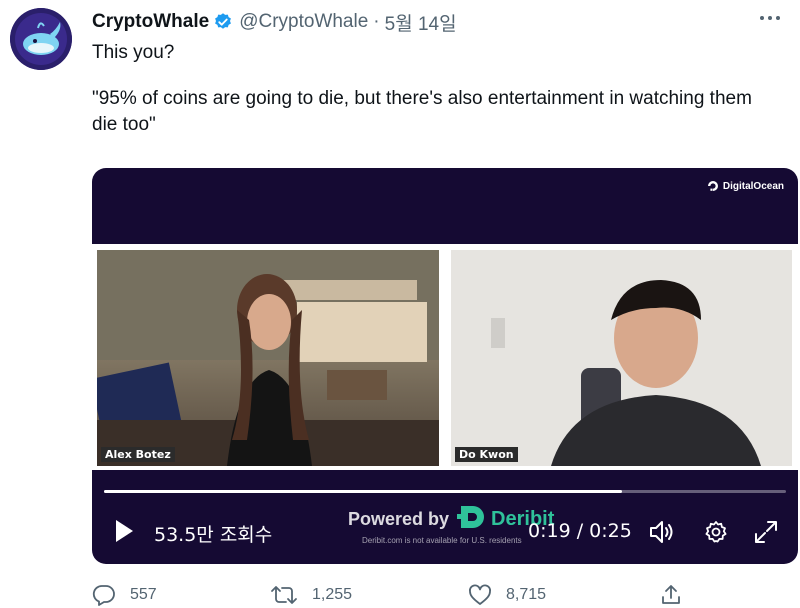 The image size is (800, 608). I want to click on retweet-count: 1,255, so click(332, 594).